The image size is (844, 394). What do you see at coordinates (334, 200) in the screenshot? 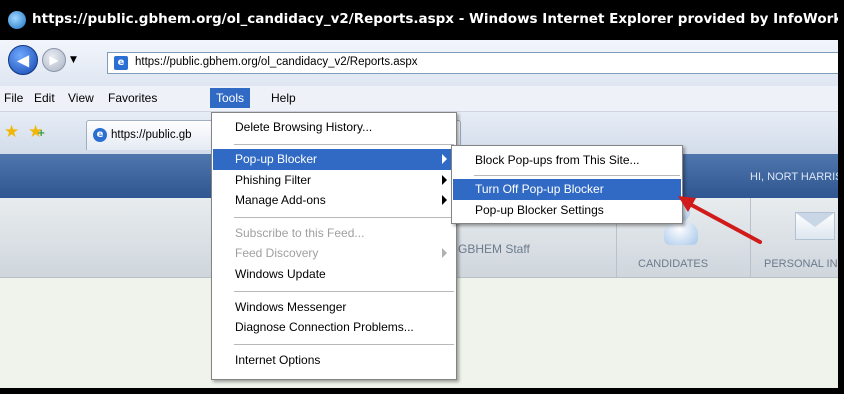
I see `menu-item-manage-addons: Manage Add-ons` at bounding box center [334, 200].